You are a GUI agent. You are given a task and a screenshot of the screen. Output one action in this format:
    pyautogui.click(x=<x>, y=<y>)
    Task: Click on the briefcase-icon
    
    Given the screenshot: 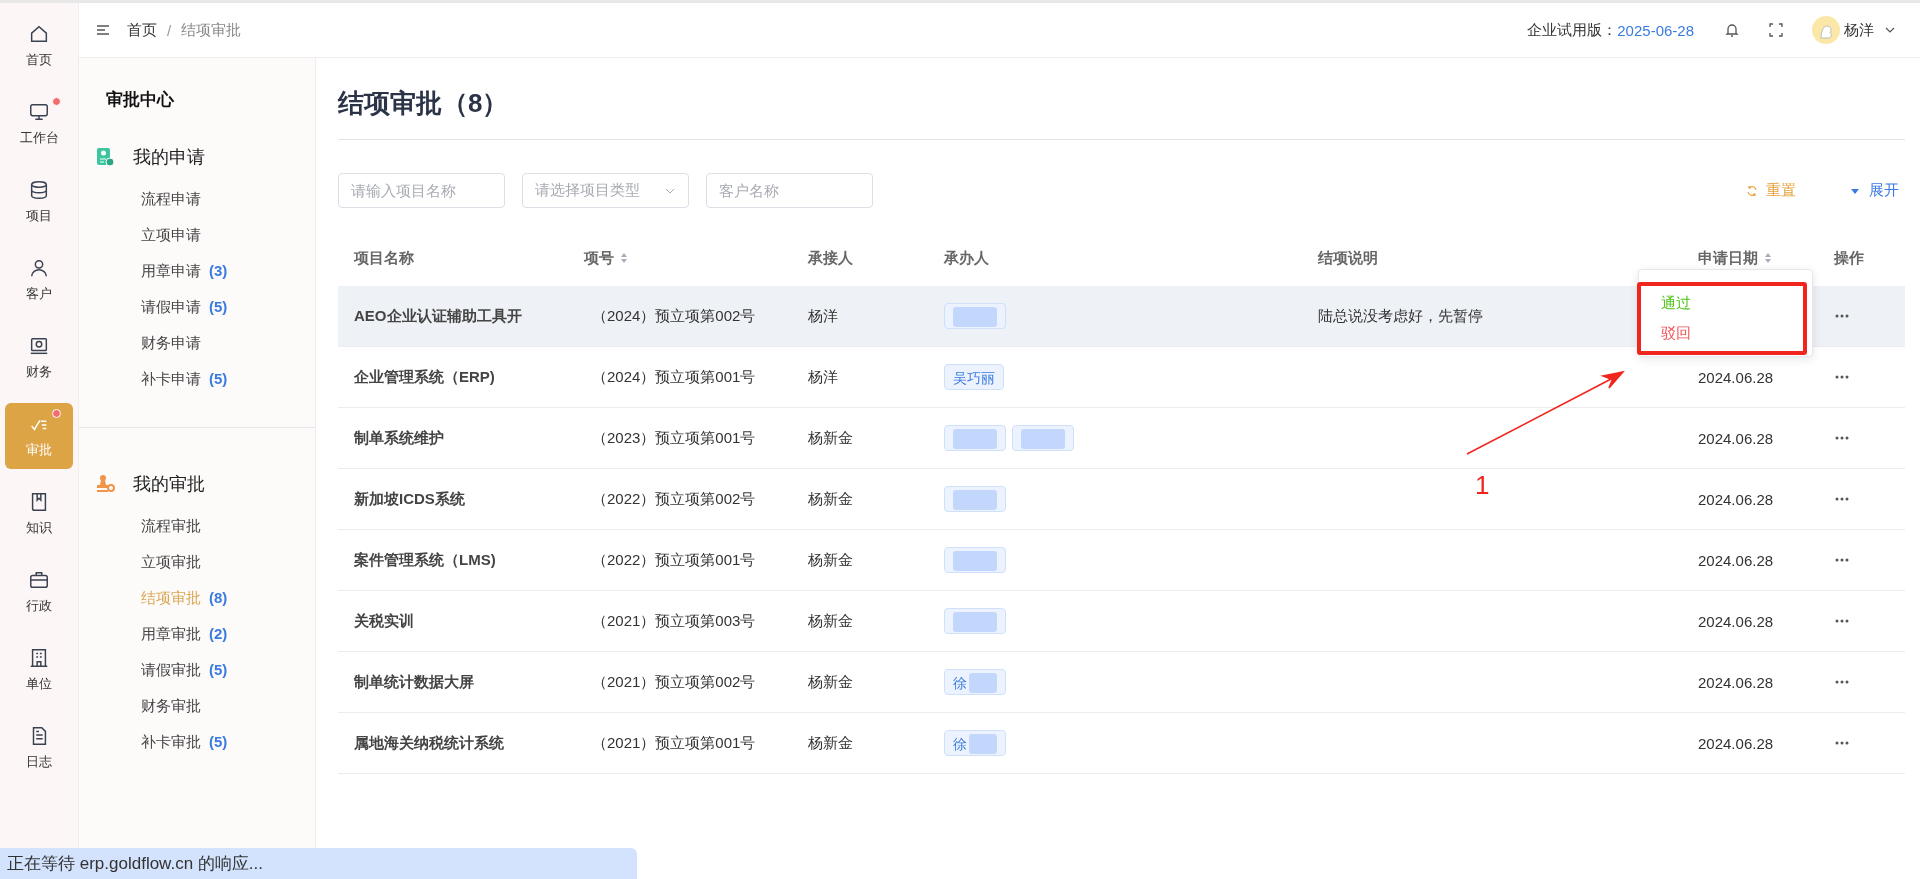 What is the action you would take?
    pyautogui.click(x=39, y=580)
    